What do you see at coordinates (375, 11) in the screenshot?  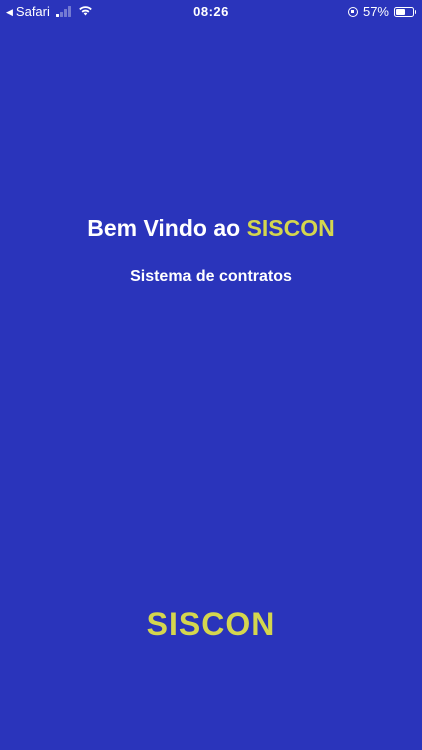 I see `battery-percent: 57%` at bounding box center [375, 11].